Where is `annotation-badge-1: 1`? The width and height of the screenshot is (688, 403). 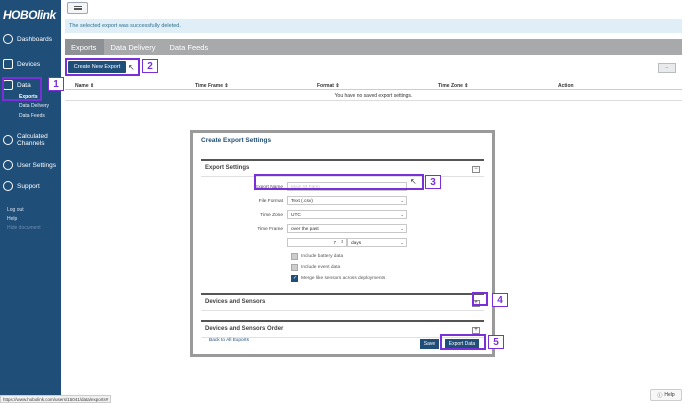
annotation-badge-1: 1 is located at coordinates (56, 84).